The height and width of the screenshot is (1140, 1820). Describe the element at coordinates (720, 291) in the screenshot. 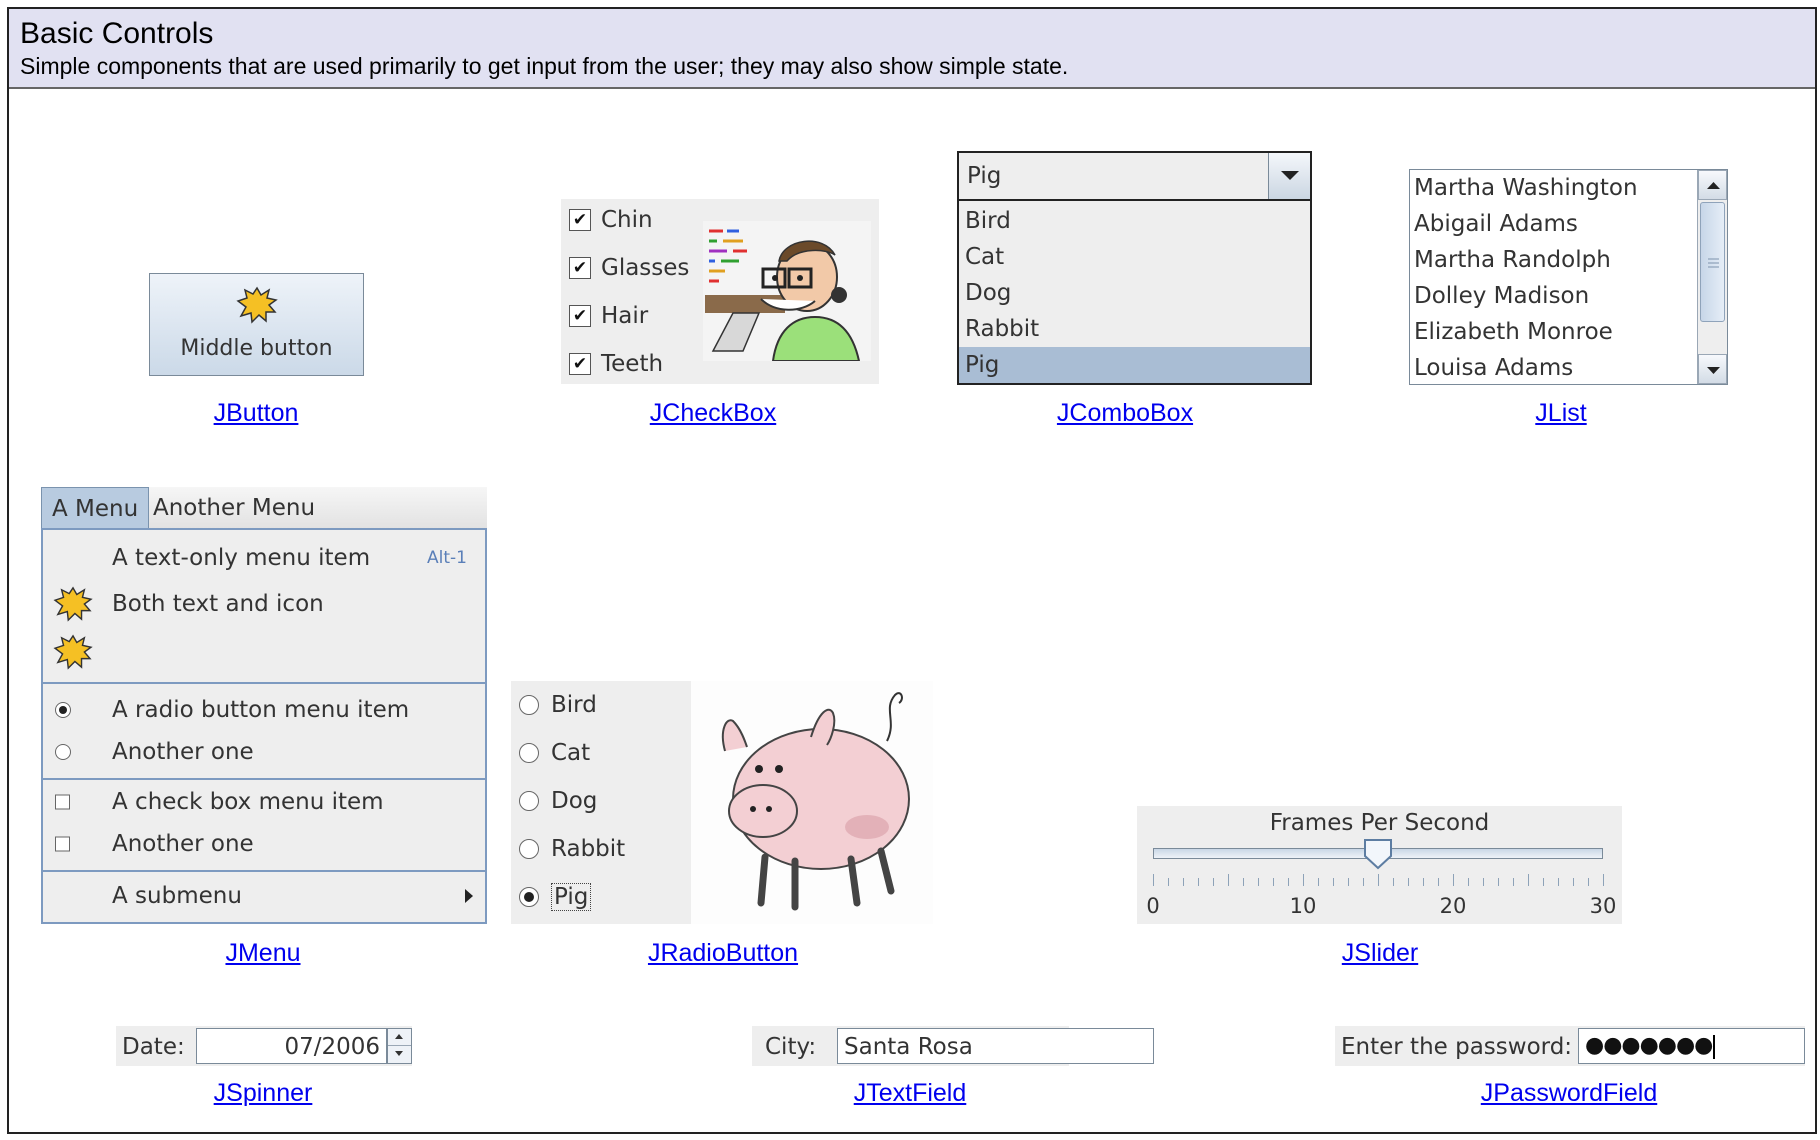

I see `checkbox-demo: ✔ Chin ✔ Glasses ✔ Hair ✔ Teeth` at that location.